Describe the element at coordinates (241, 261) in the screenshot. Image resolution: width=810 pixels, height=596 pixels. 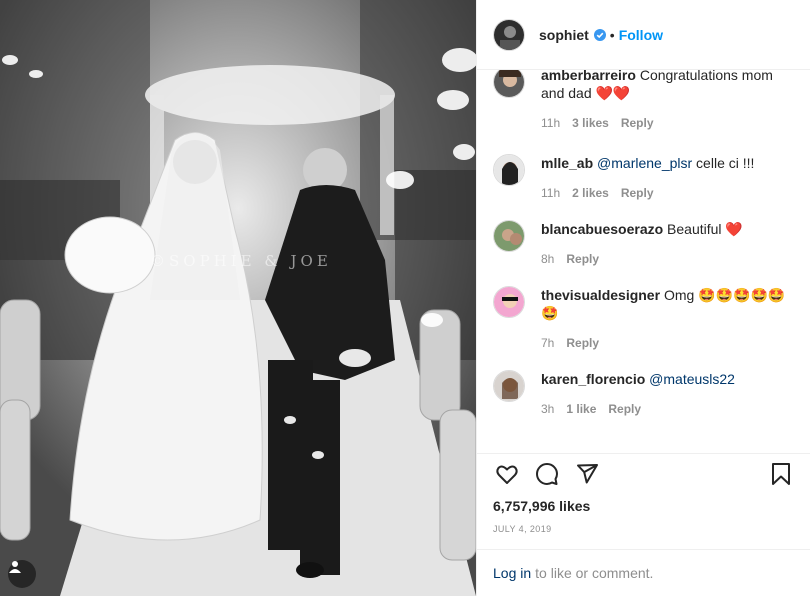
I see `photo-watermark: ©SOPHIE & JOE` at that location.